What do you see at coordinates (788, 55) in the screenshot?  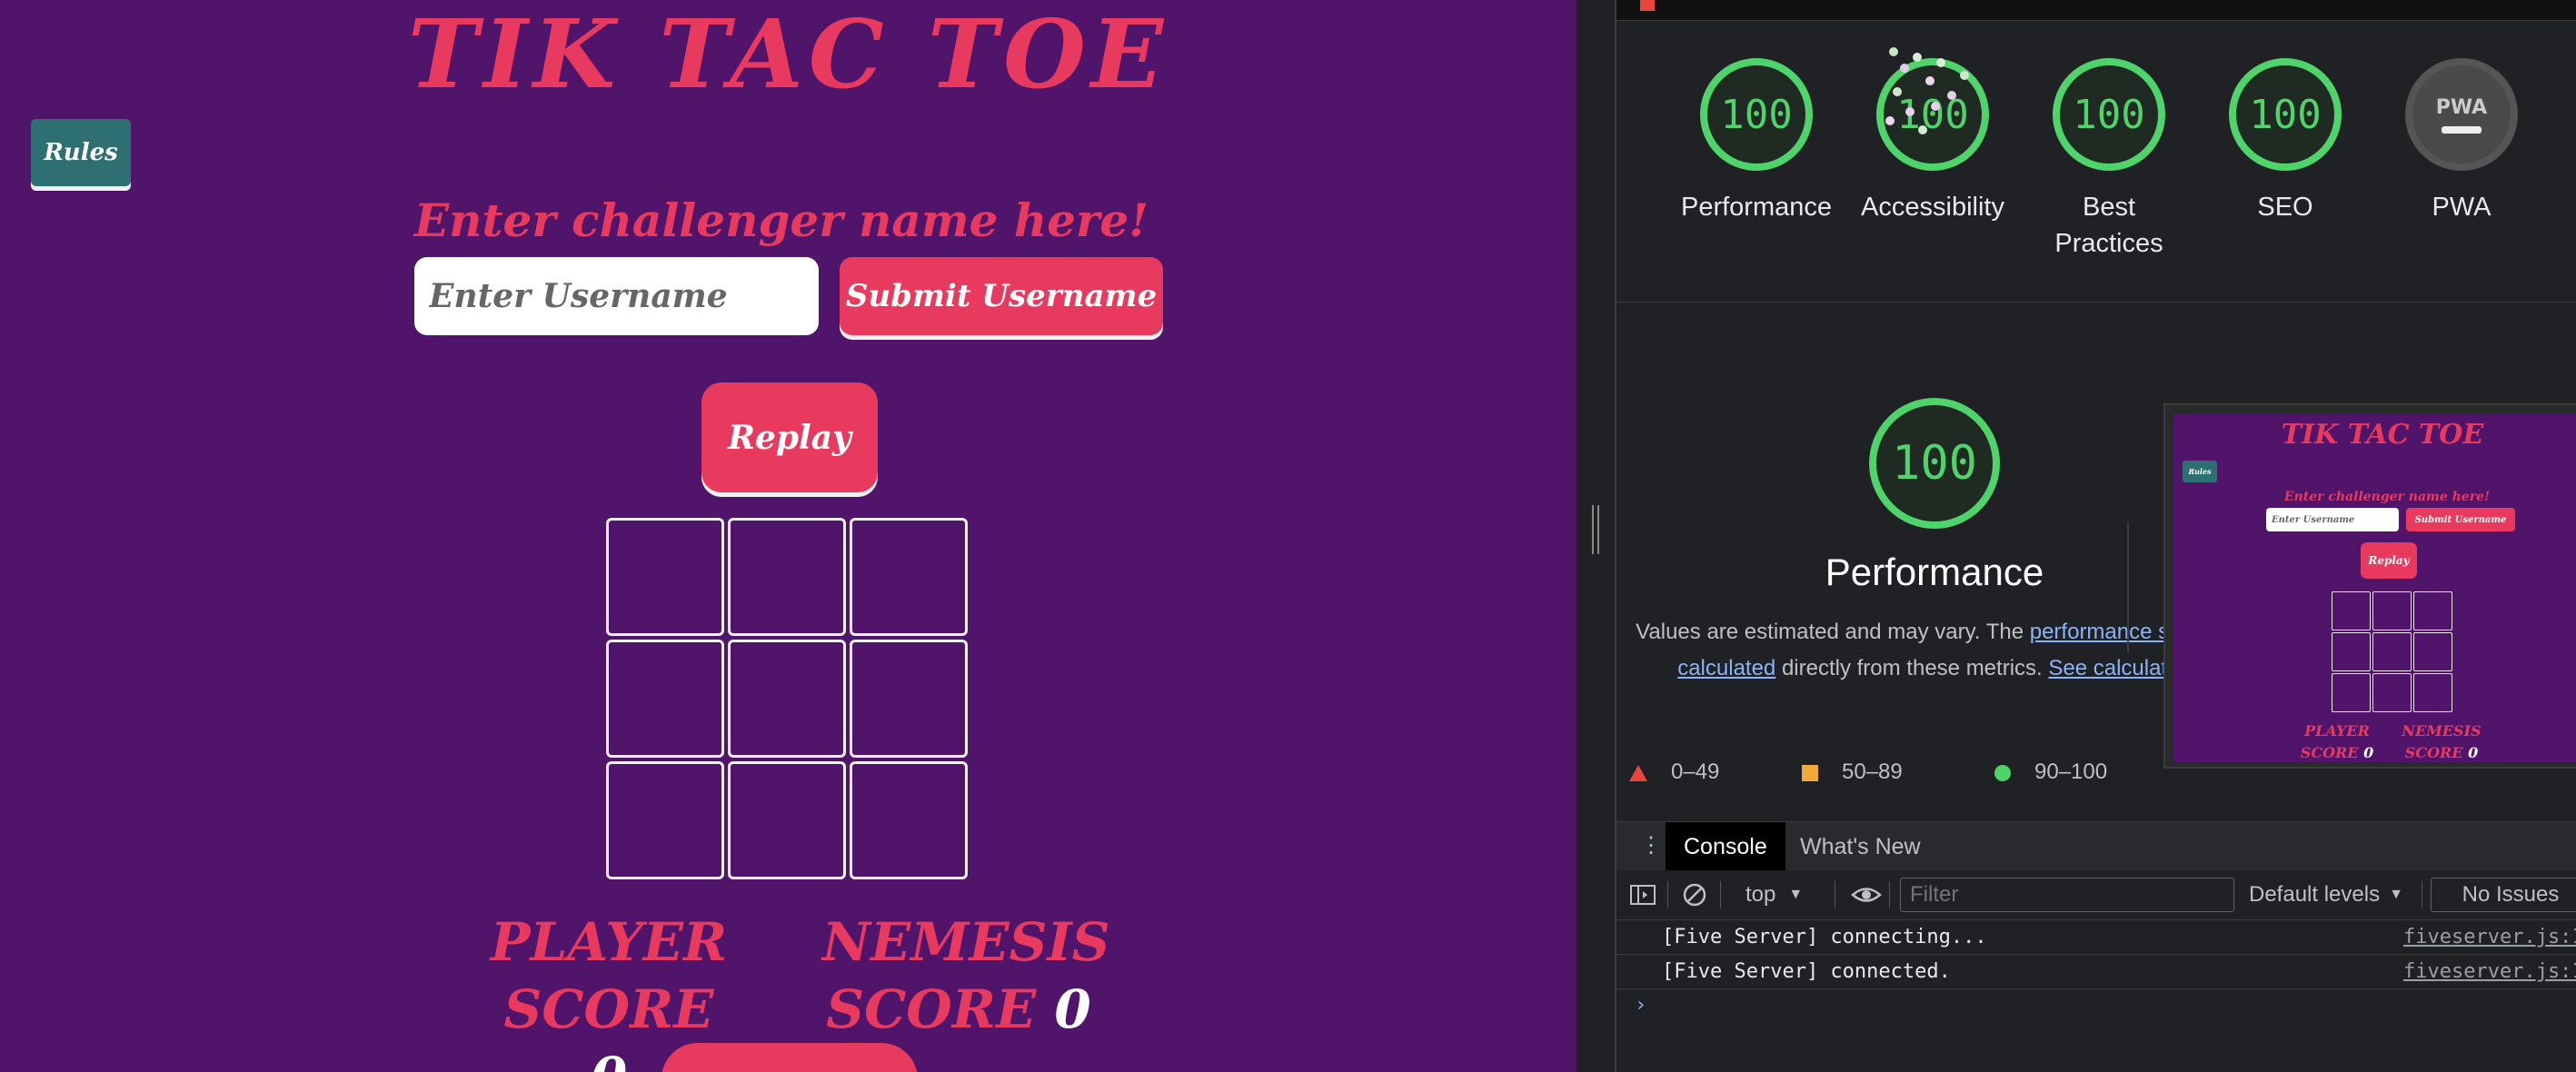 I see `game-title: TIK TAC TOE` at bounding box center [788, 55].